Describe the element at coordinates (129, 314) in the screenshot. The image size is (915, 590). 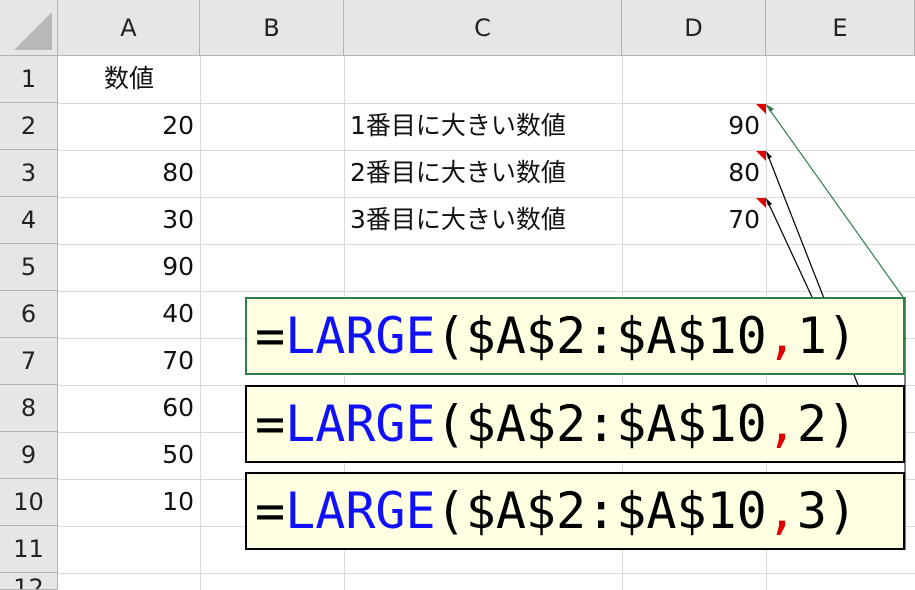
I see `cell-a6: 40` at that location.